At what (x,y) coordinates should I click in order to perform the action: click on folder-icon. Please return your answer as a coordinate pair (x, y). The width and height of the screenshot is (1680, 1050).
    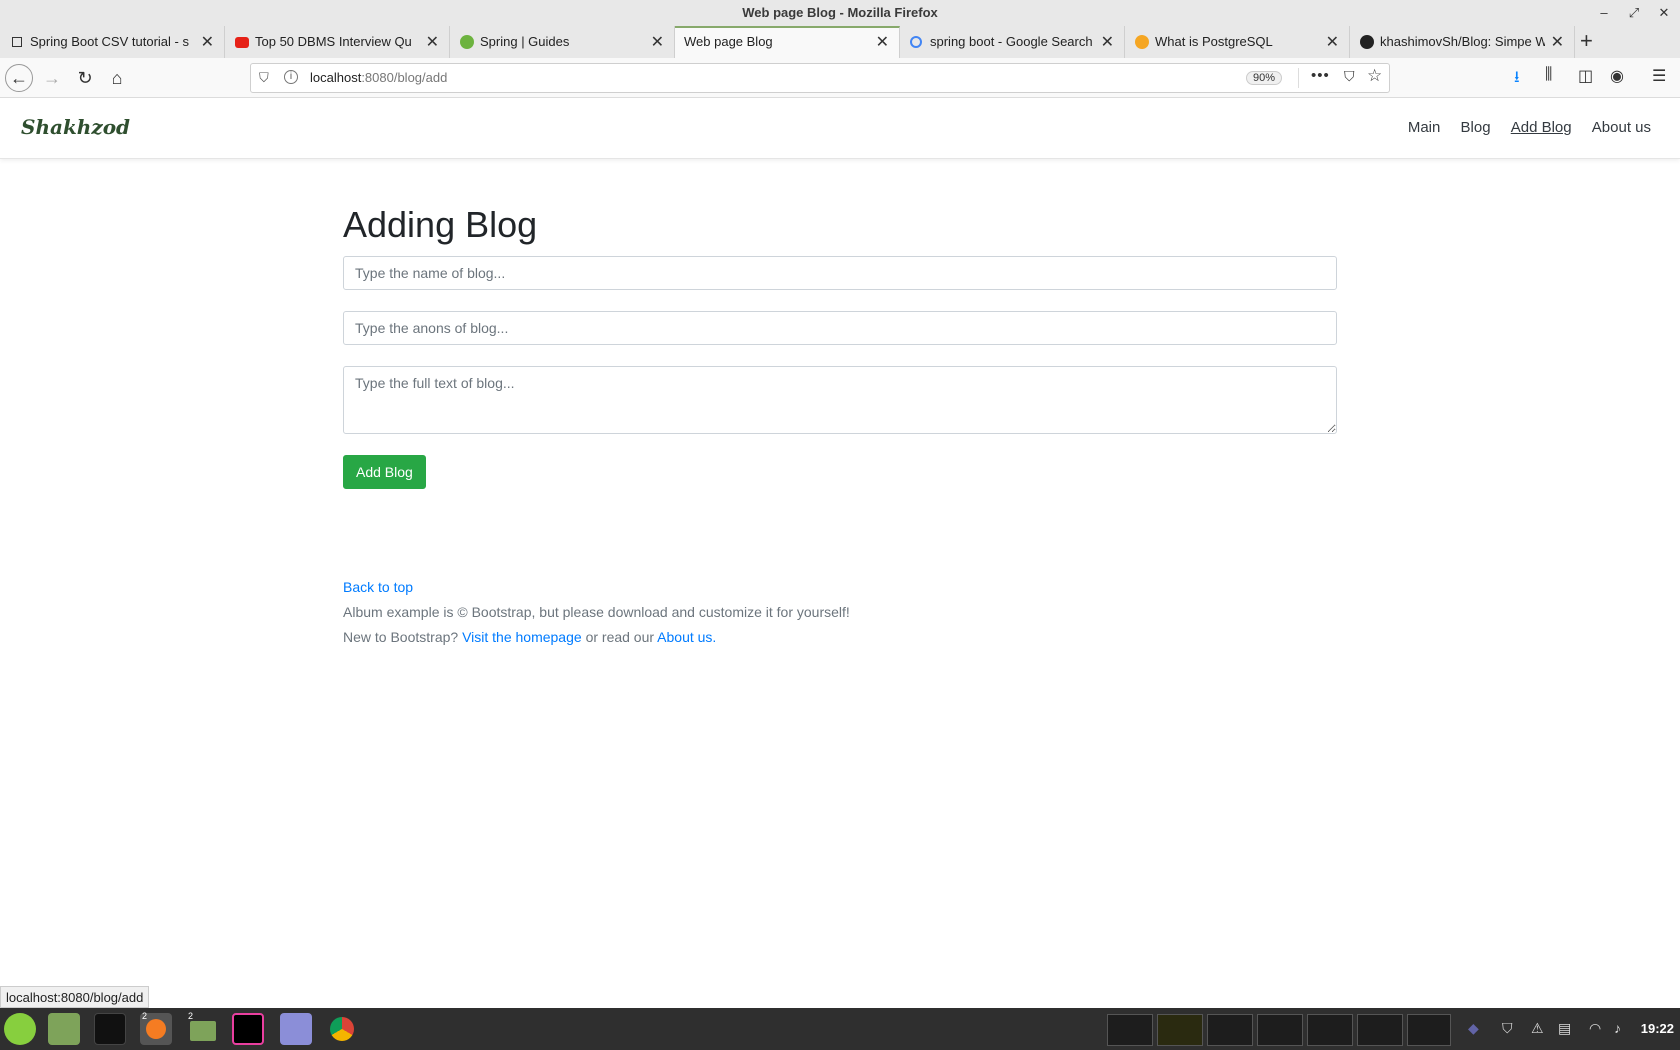
    Looking at the image, I should click on (203, 1031).